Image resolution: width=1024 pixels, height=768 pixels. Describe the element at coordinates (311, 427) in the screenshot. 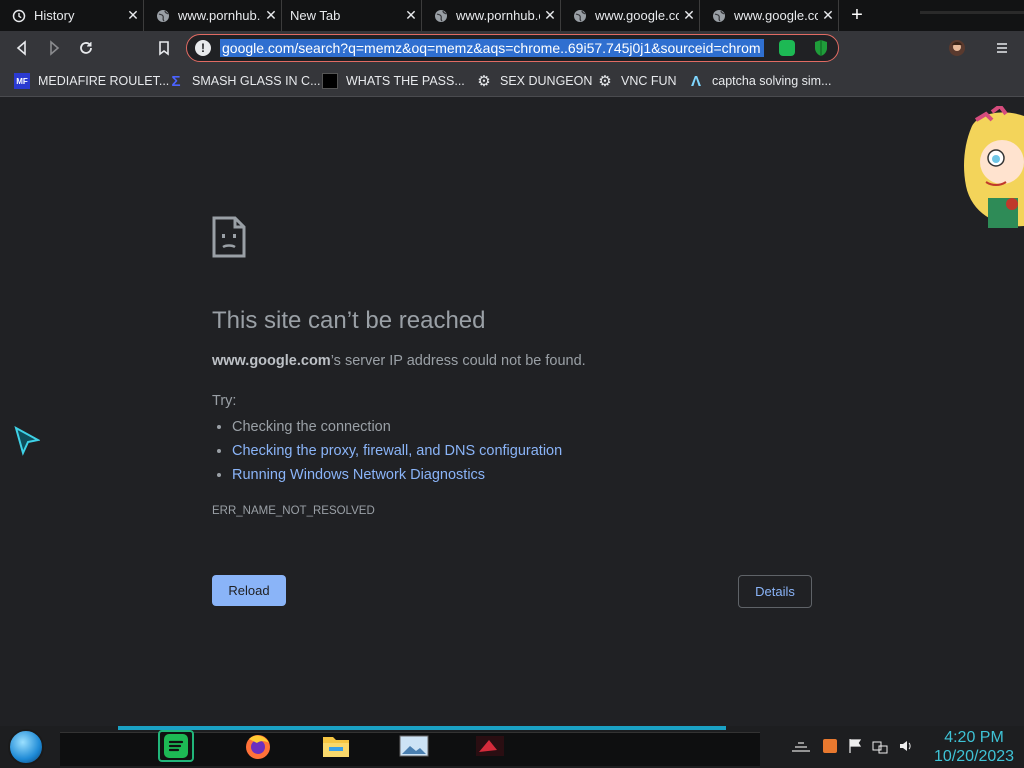

I see `suggestion-text: Checking the connection` at that location.